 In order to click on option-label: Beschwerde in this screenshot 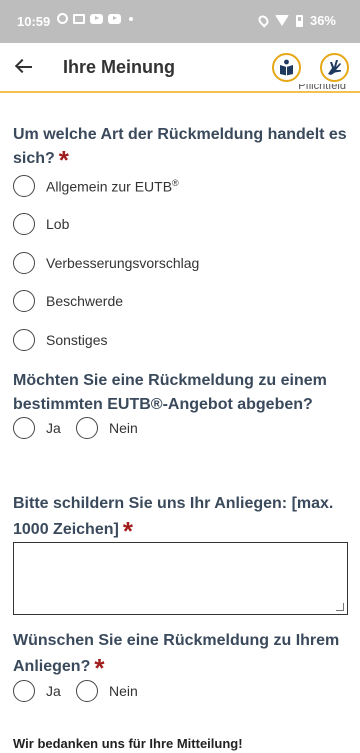, I will do `click(85, 301)`.